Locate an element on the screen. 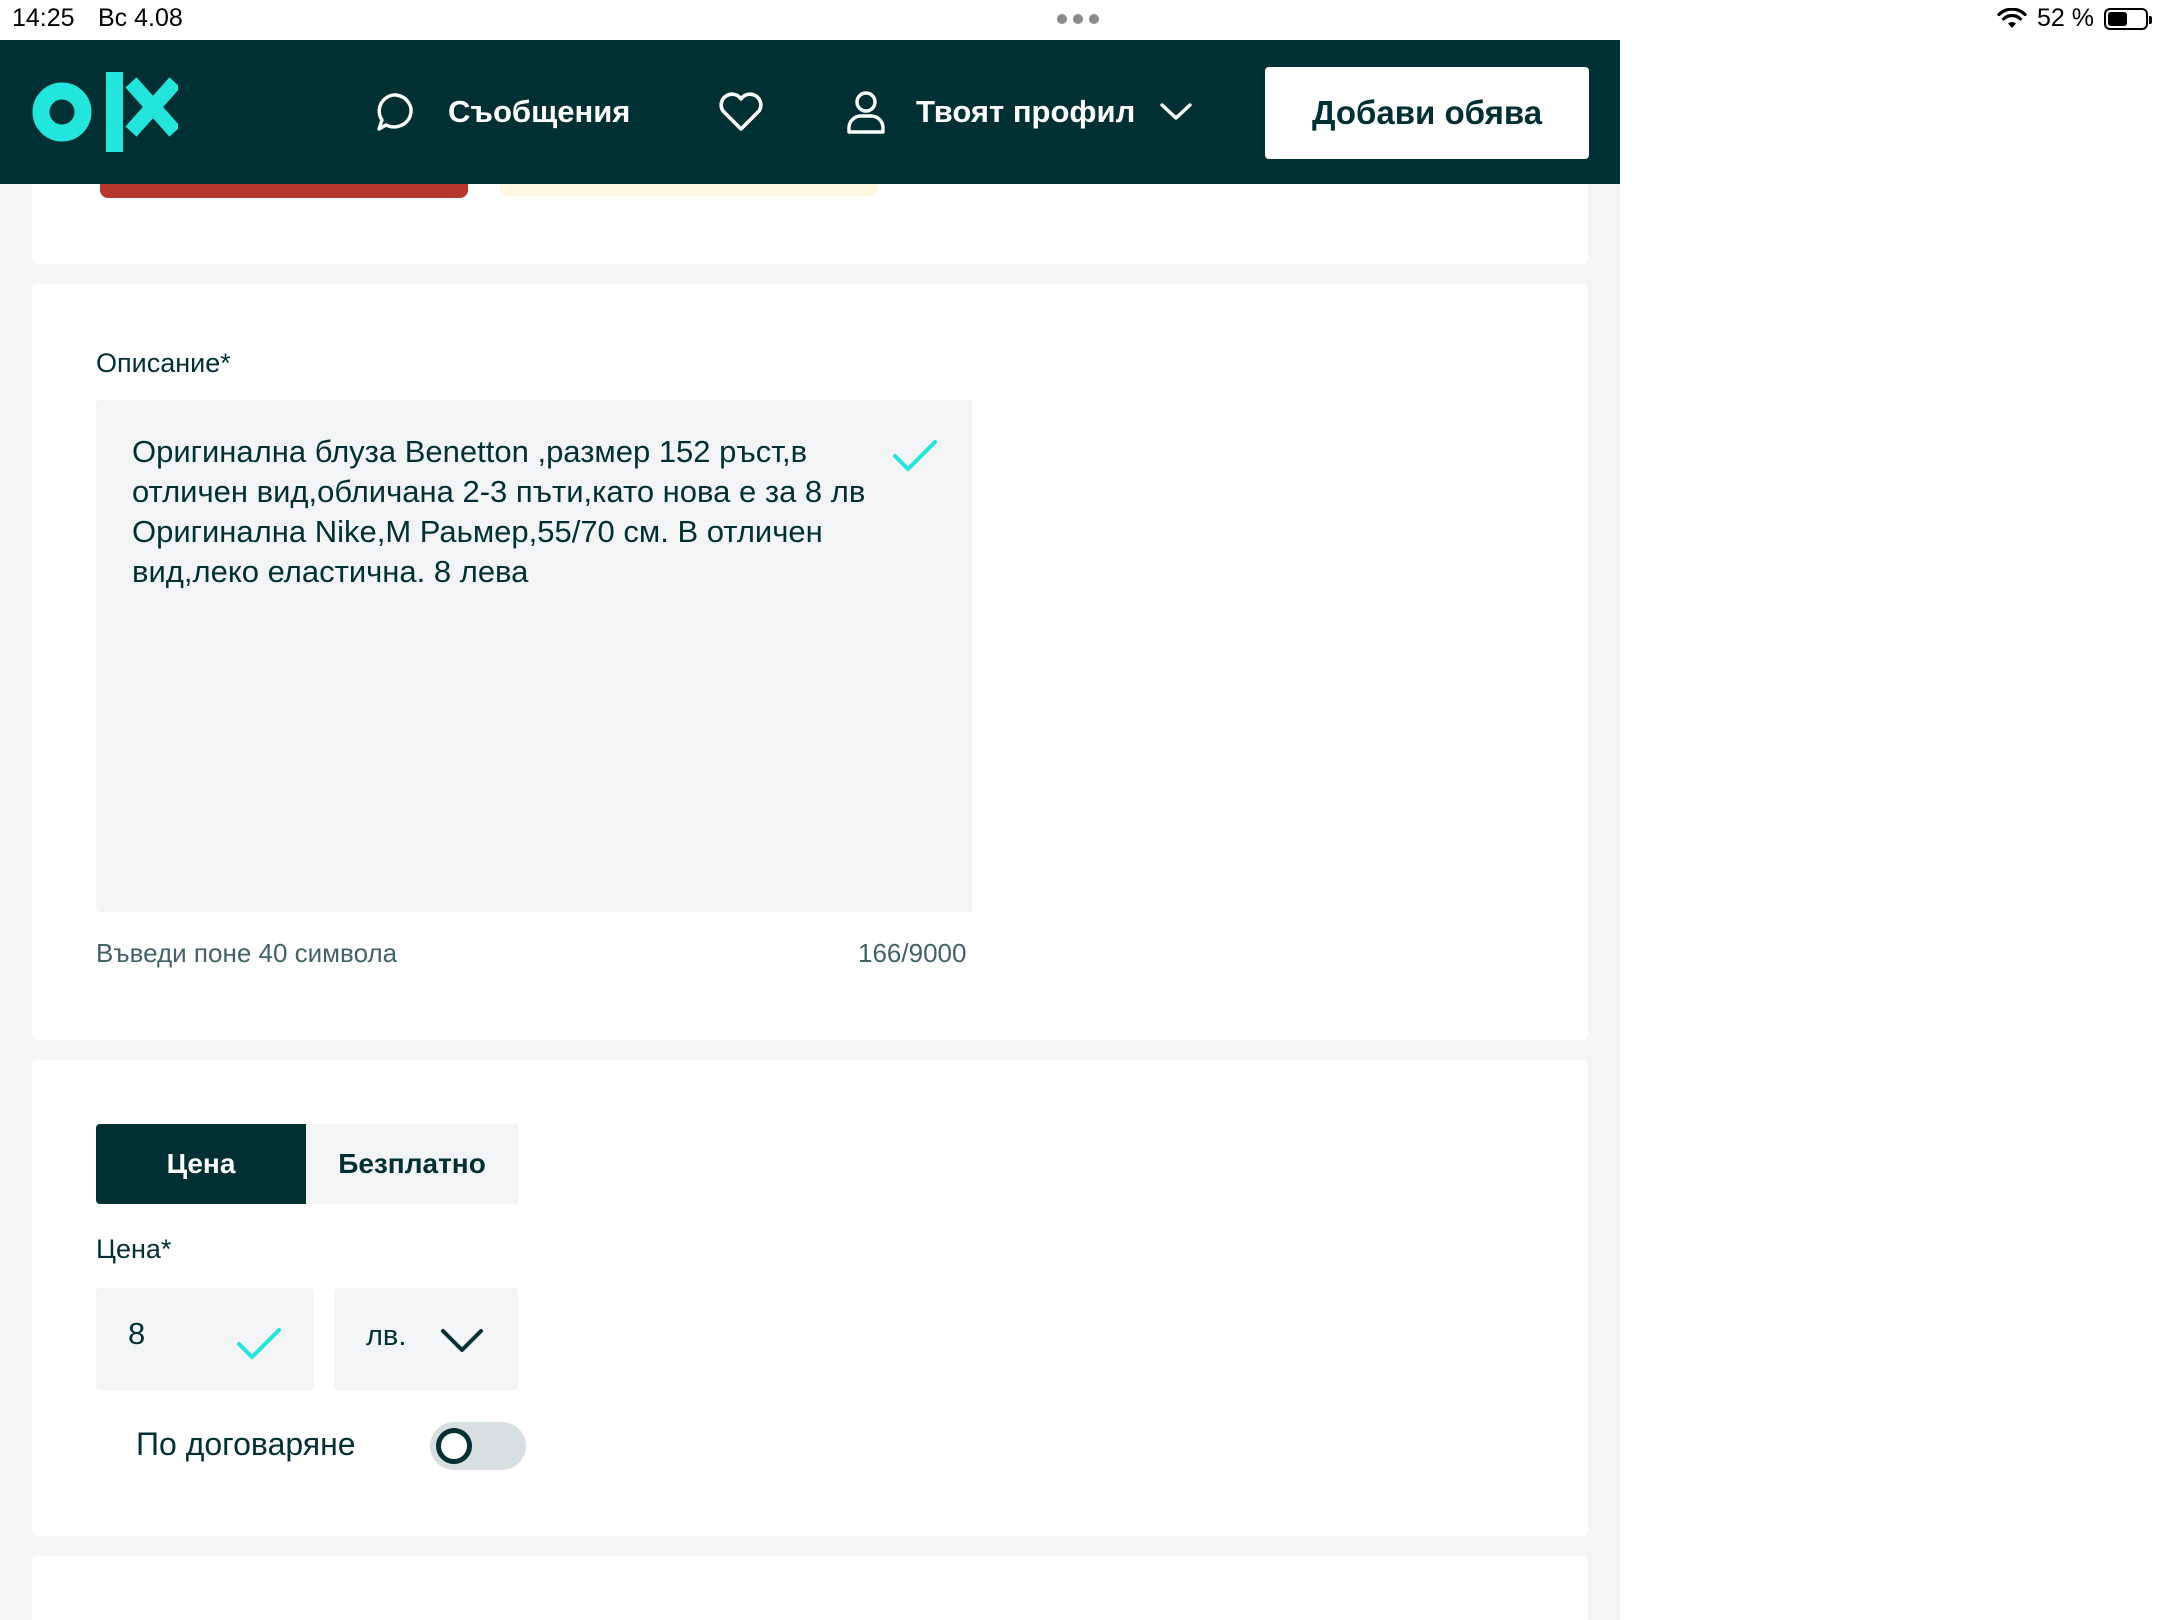 Image resolution: width=2160 pixels, height=1620 pixels. wifi-icon is located at coordinates (2012, 17).